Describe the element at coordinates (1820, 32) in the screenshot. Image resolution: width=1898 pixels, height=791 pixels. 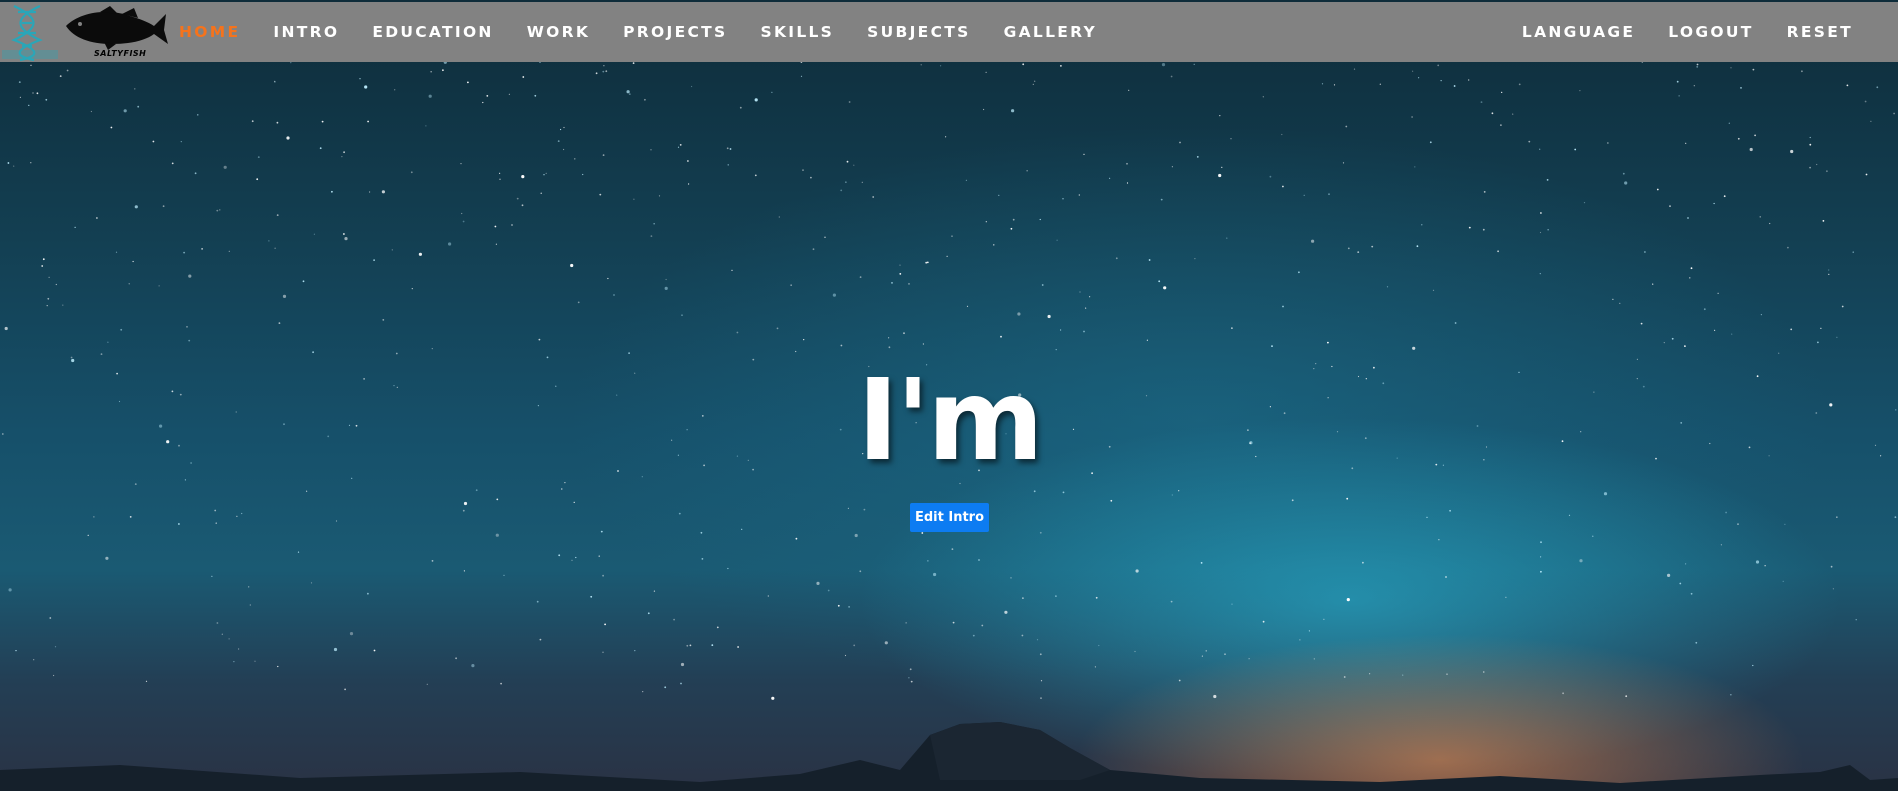
I see `nav-reset: RESET` at that location.